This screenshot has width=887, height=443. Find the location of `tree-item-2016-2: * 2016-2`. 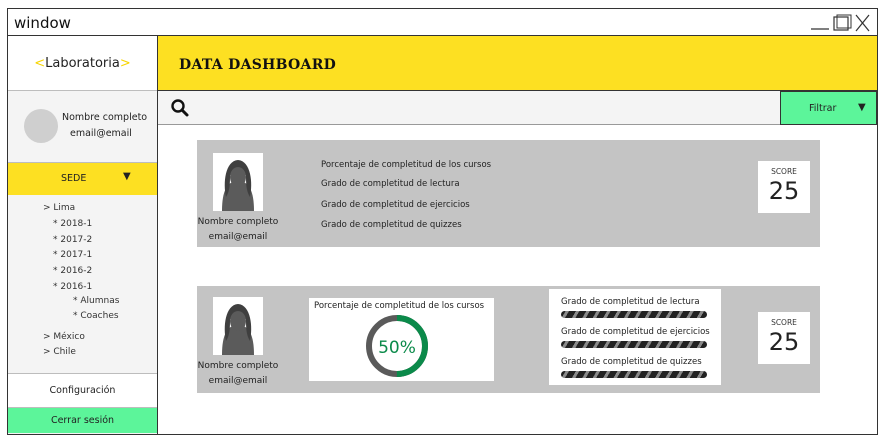

tree-item-2016-2: * 2016-2 is located at coordinates (72, 271).